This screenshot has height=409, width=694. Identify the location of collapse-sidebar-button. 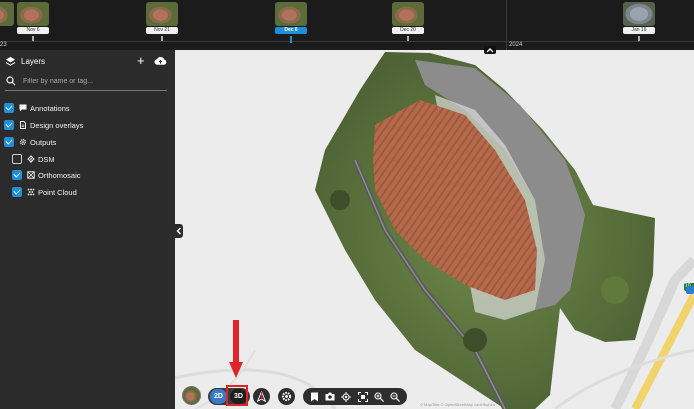
(179, 231).